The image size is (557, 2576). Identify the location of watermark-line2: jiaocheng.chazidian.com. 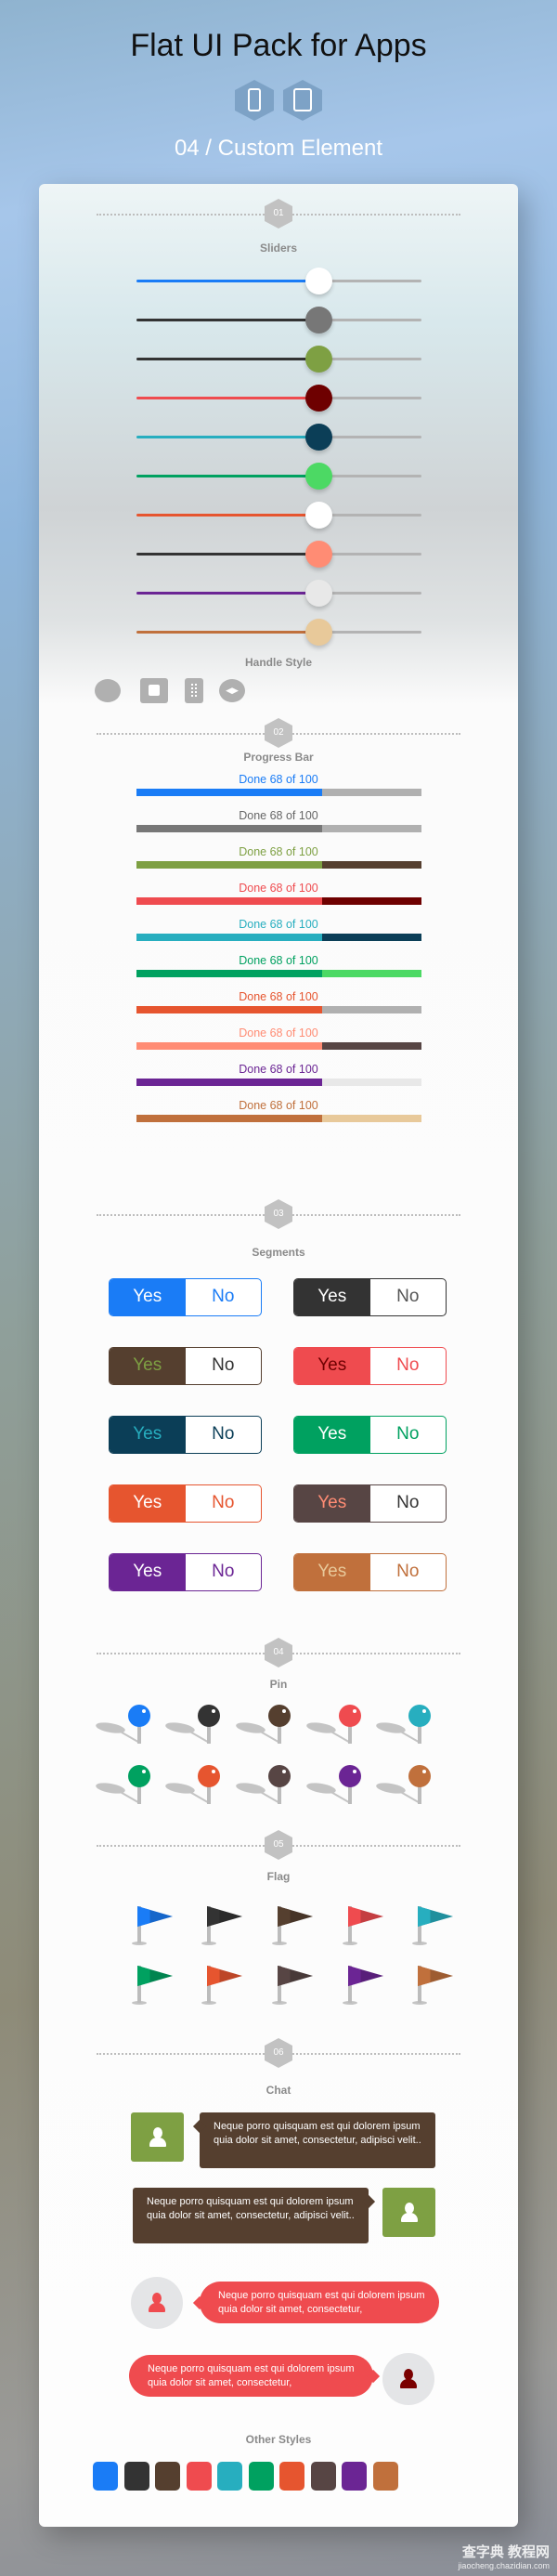
(504, 2565).